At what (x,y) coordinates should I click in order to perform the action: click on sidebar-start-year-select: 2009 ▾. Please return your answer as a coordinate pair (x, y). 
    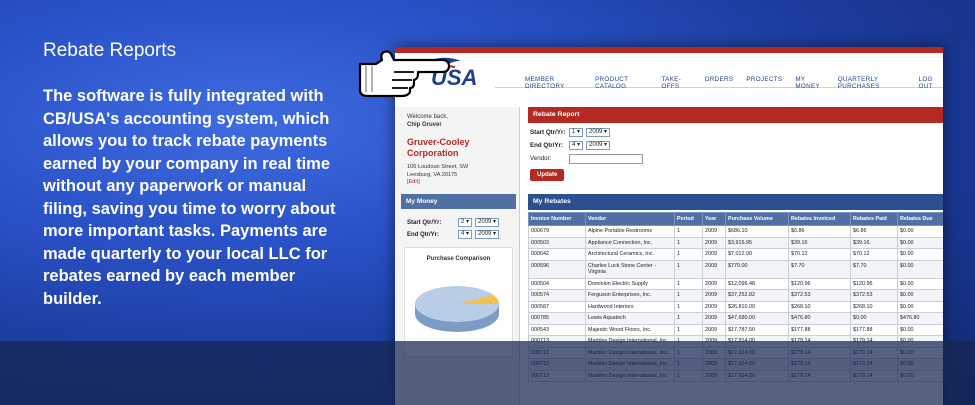
    Looking at the image, I should click on (487, 222).